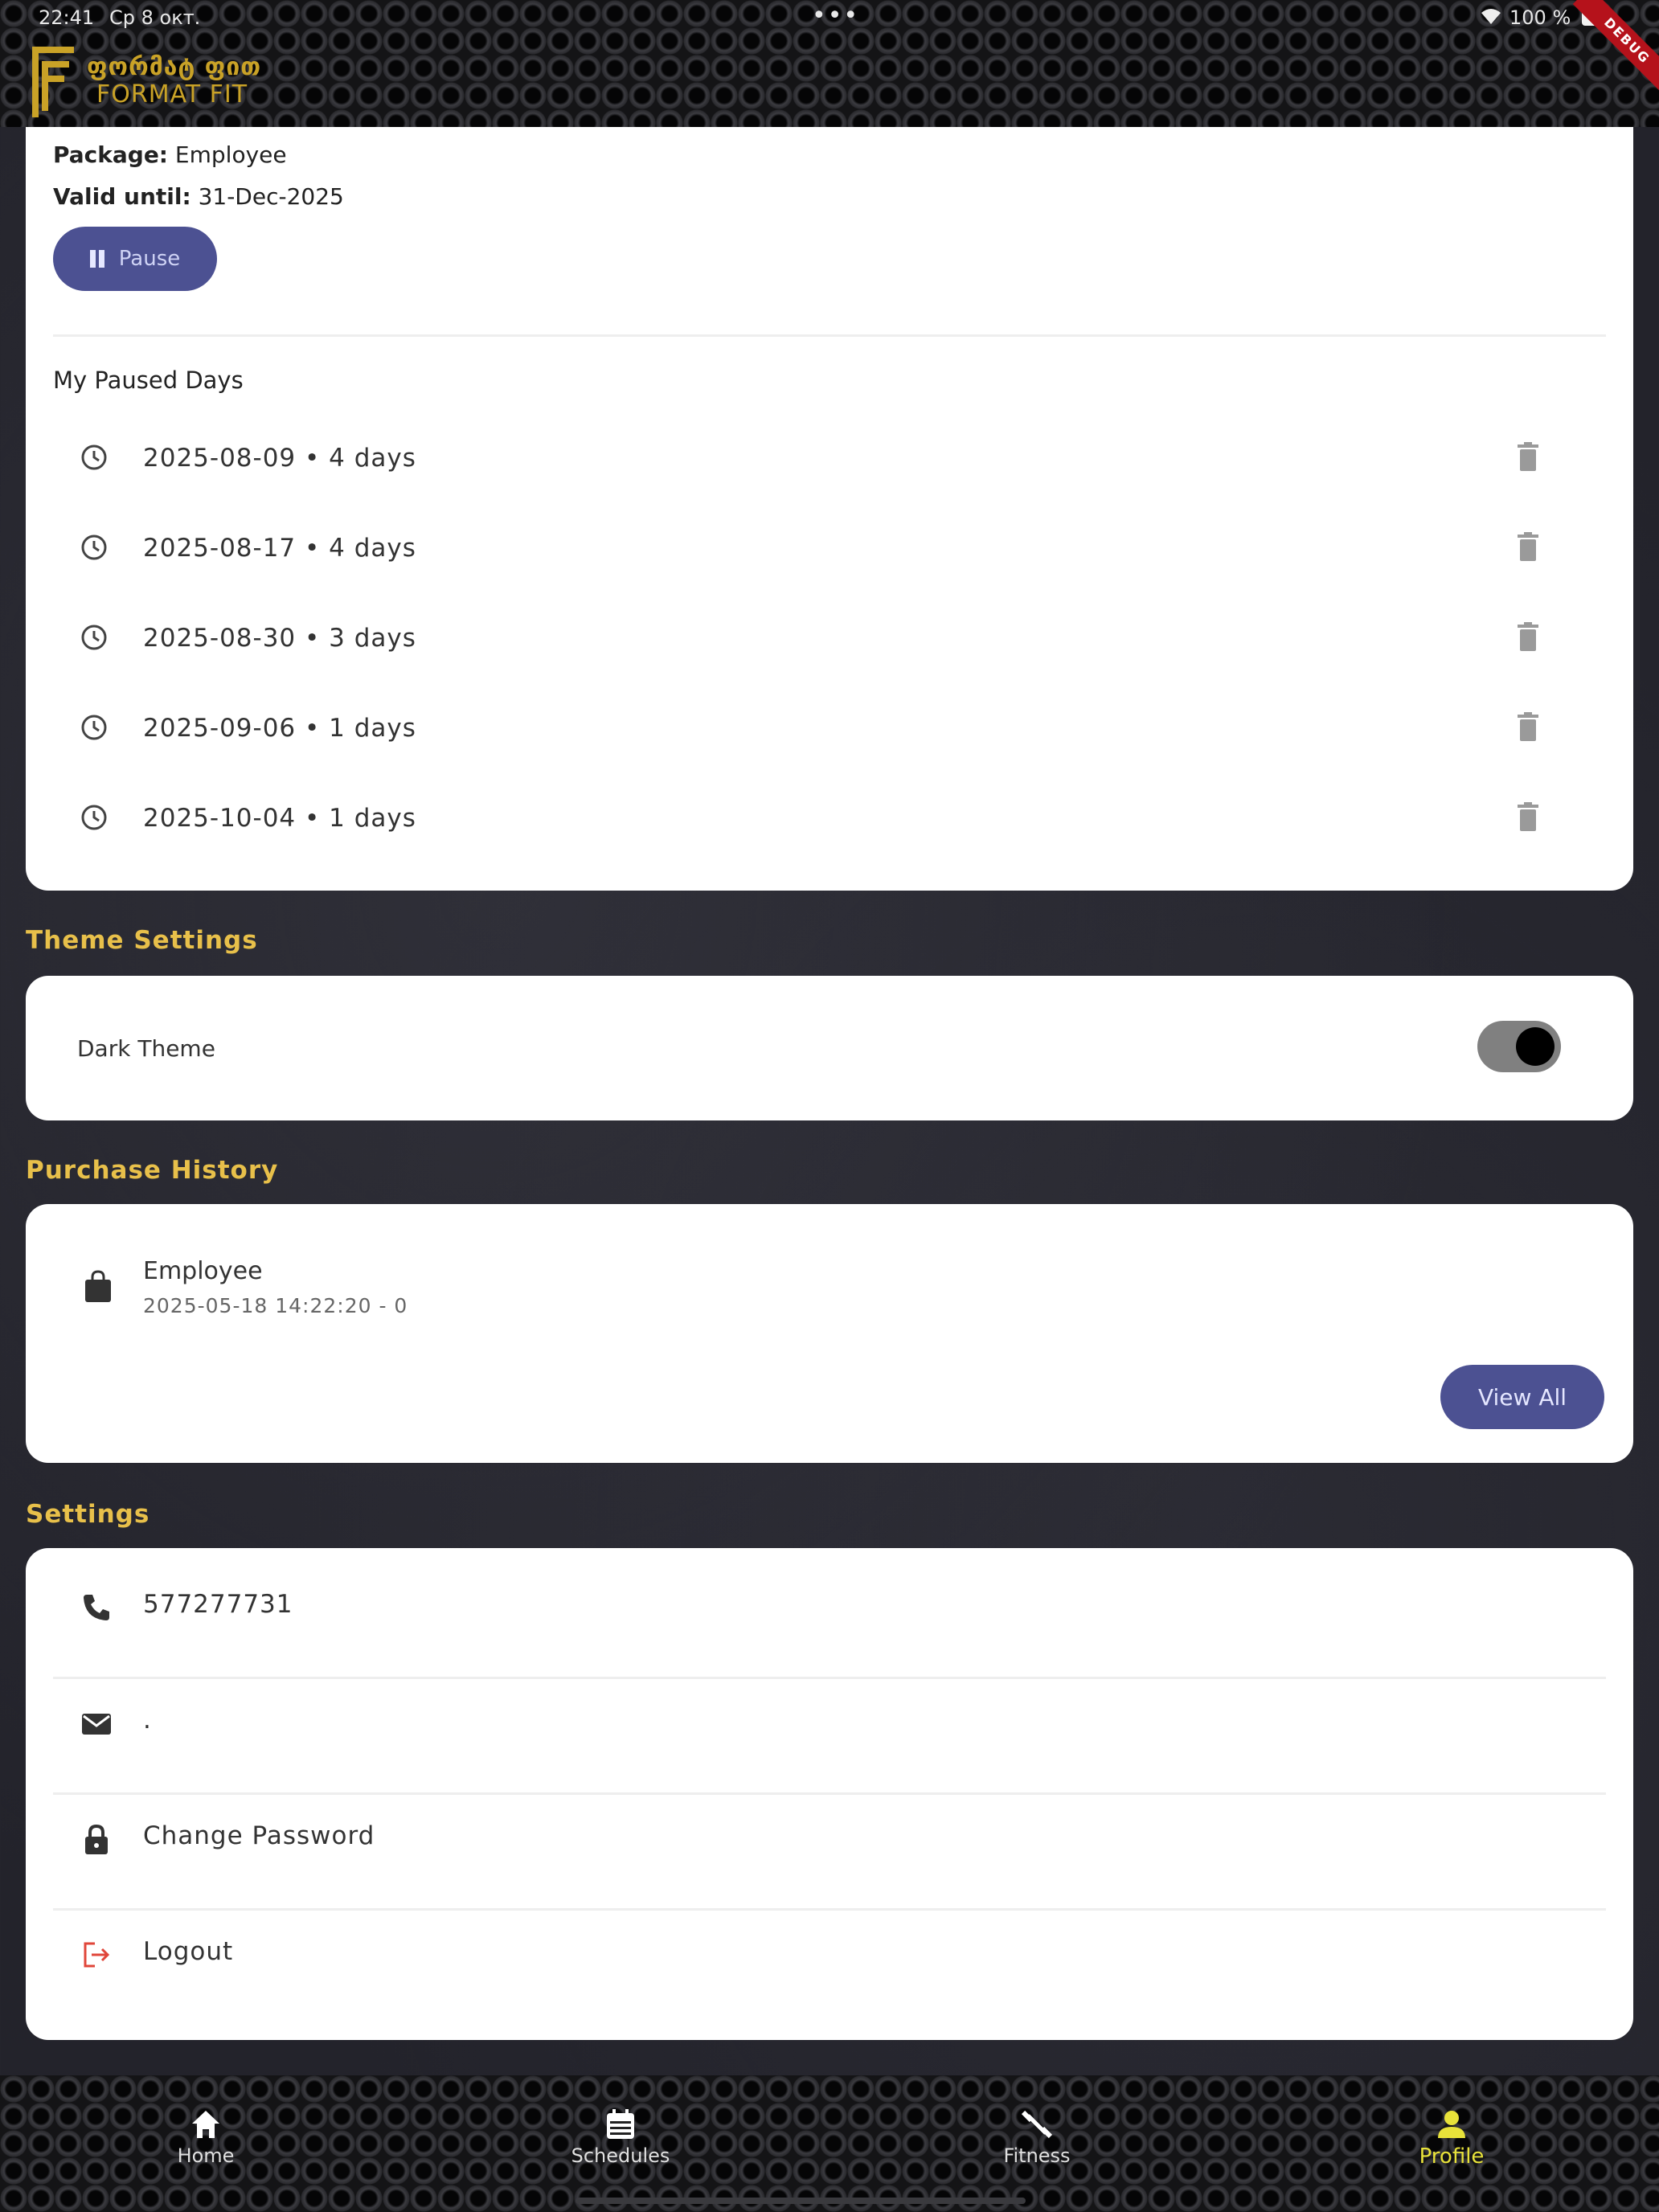 This screenshot has height=2212, width=1659. Describe the element at coordinates (279, 638) in the screenshot. I see `paused-day-text: 2025-08-30 • 3 days` at that location.